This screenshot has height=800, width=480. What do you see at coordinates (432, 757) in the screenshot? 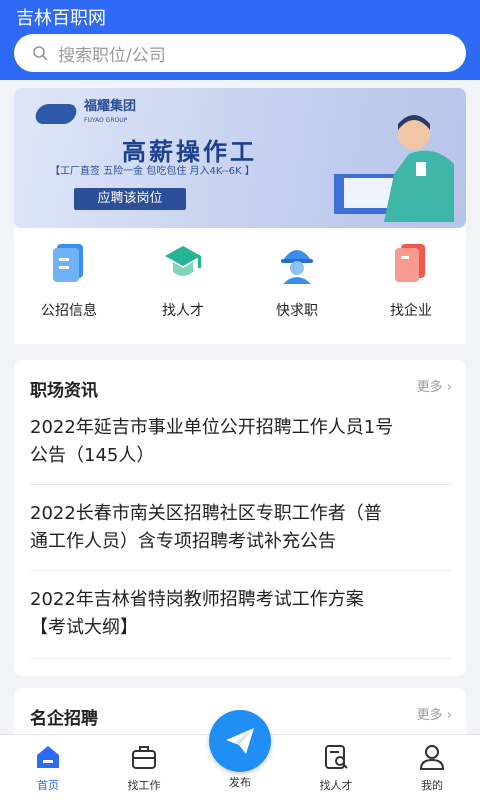
I see `user-icon` at bounding box center [432, 757].